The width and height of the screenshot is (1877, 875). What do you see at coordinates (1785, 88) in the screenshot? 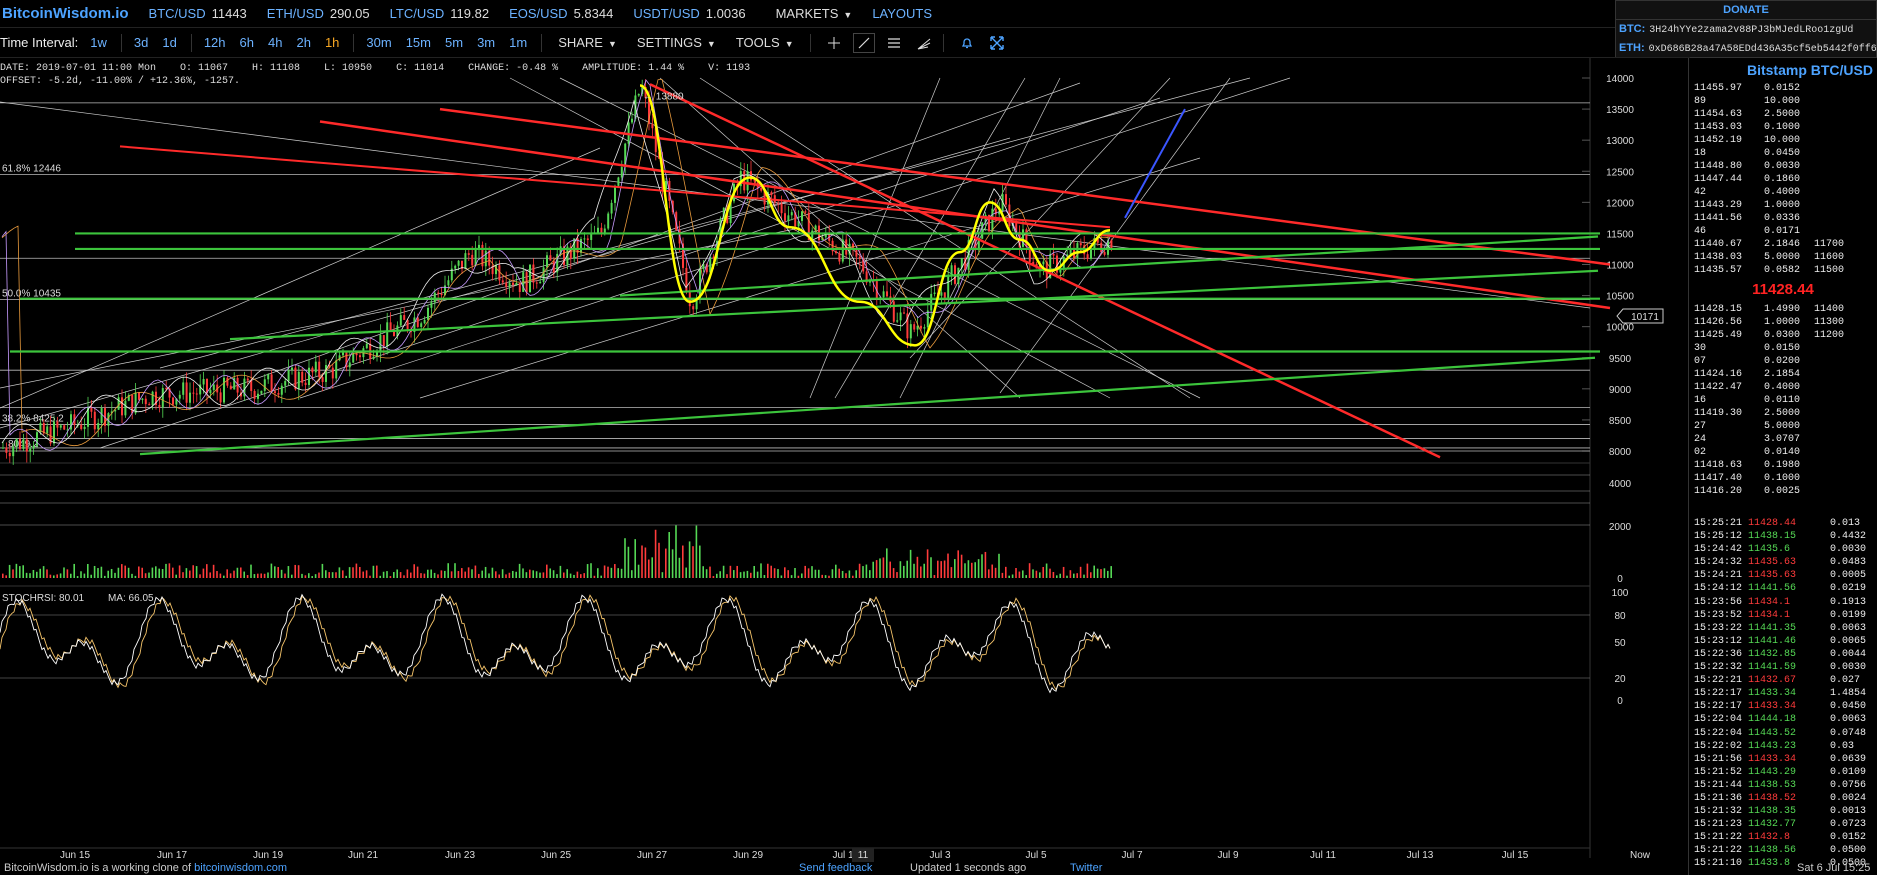
I see `ask-row: 11455.97 0.0152` at bounding box center [1785, 88].